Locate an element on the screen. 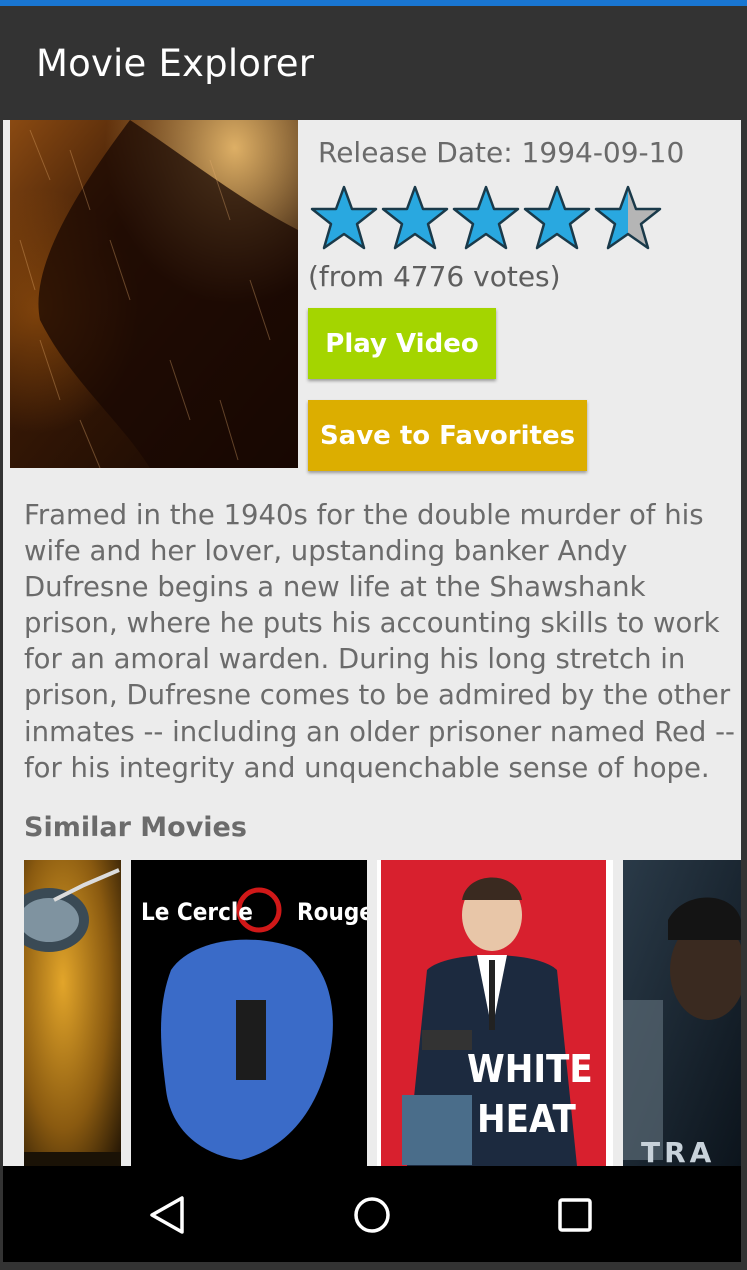 Image resolution: width=747 pixels, height=1270 pixels. similar-movie-poster: Le Cercle Rouge is located at coordinates (249, 1013).